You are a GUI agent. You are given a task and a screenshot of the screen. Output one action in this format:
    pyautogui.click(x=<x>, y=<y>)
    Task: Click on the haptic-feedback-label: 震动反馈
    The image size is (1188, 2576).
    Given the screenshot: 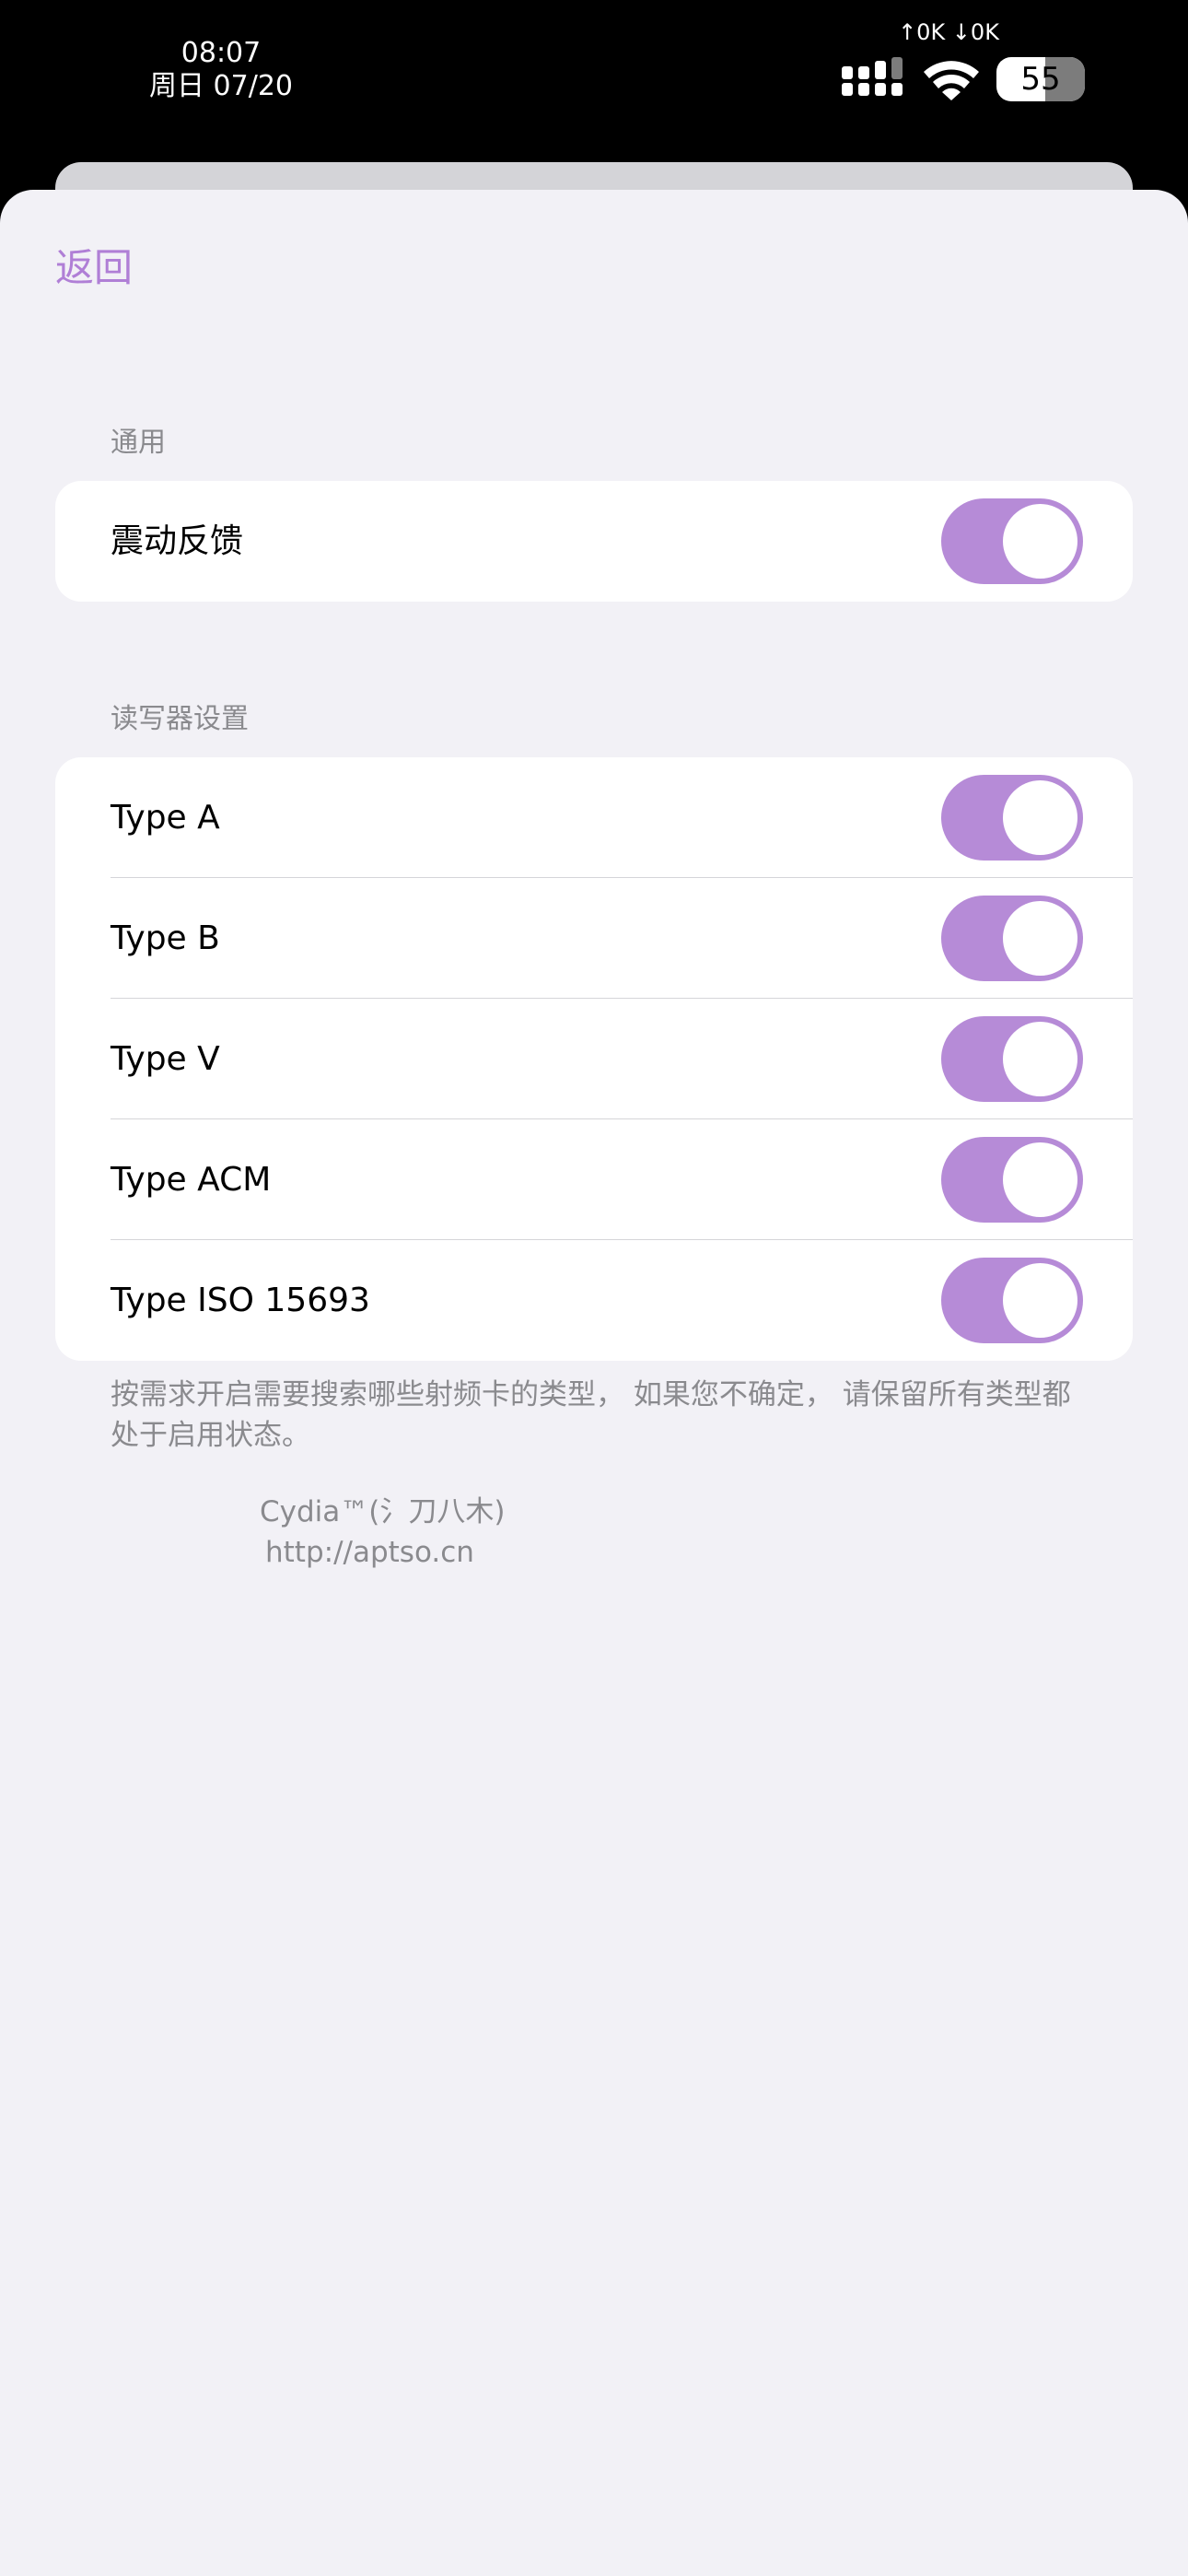 What is the action you would take?
    pyautogui.click(x=177, y=541)
    